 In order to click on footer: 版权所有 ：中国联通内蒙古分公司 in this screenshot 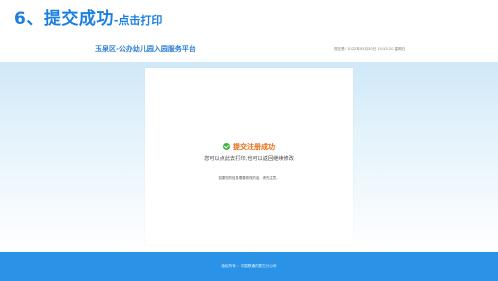, I will do `click(249, 266)`.